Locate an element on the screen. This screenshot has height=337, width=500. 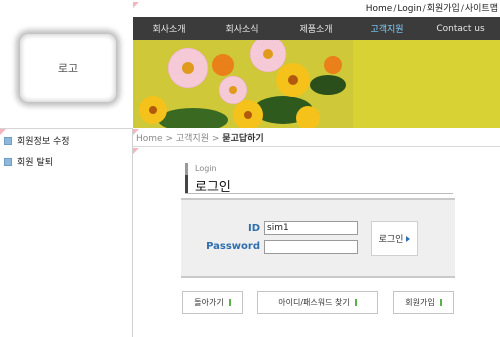
sidebar-item-withdraw: 회원 탈퇴 is located at coordinates (28, 161).